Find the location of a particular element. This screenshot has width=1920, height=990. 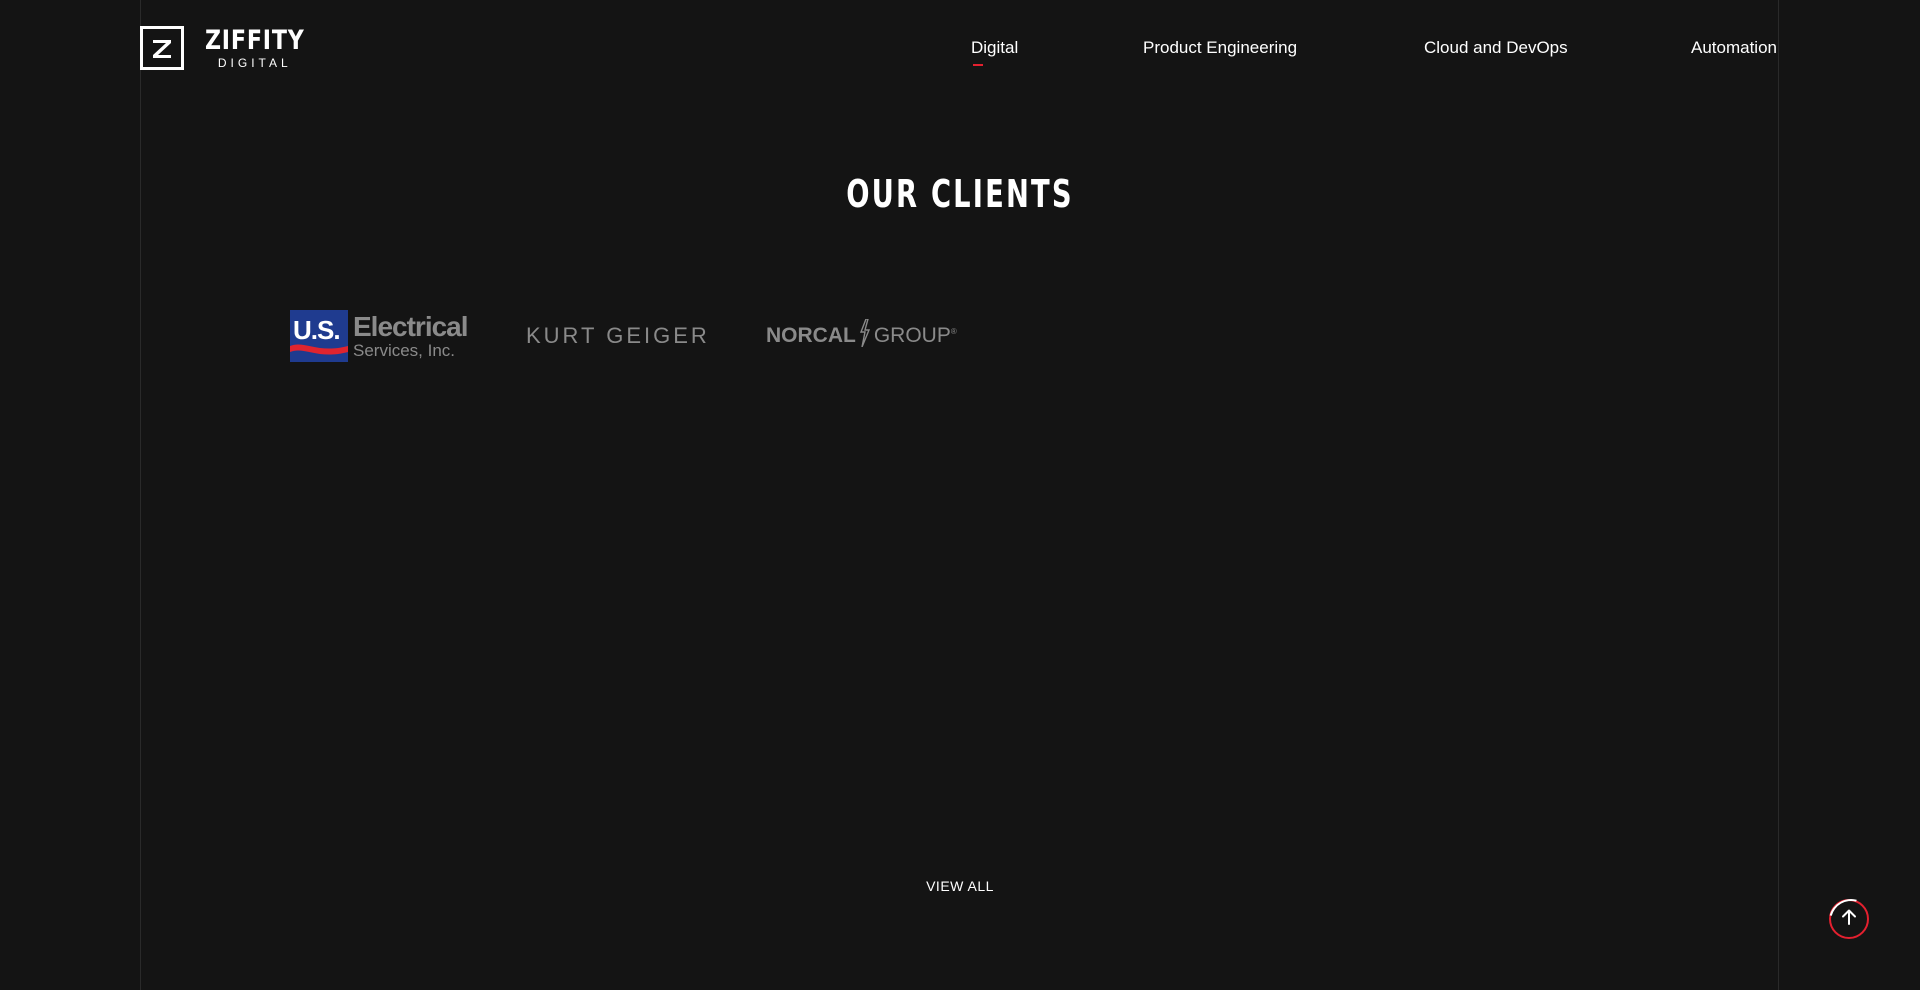

nav-item-label: Automation is located at coordinates (1734, 47).